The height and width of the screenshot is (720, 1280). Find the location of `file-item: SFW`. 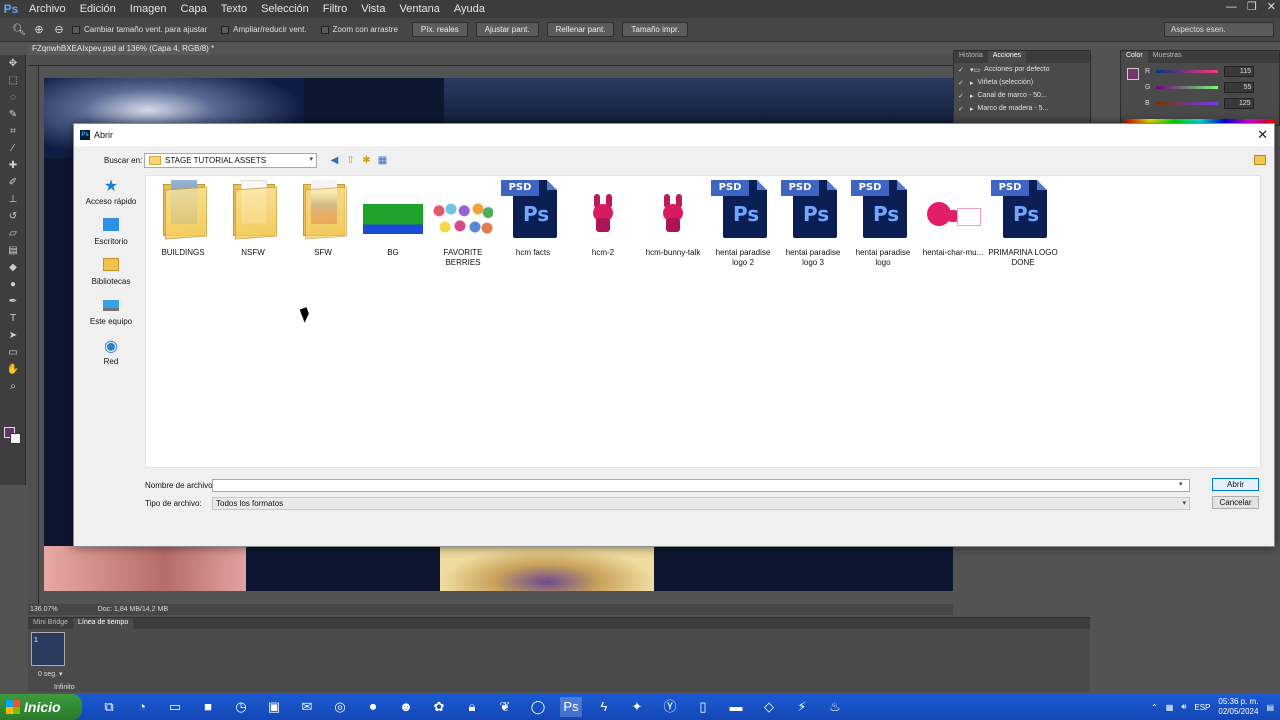

file-item: SFW is located at coordinates (323, 225).